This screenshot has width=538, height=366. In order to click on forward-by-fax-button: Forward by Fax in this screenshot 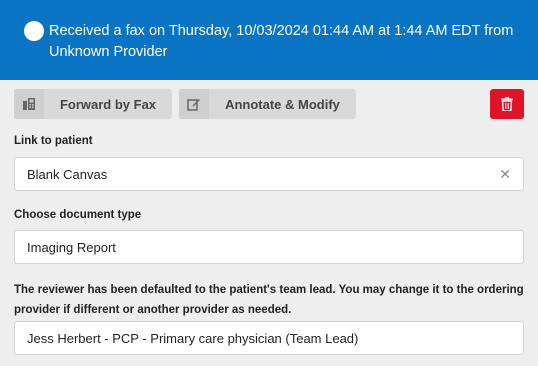, I will do `click(93, 104)`.